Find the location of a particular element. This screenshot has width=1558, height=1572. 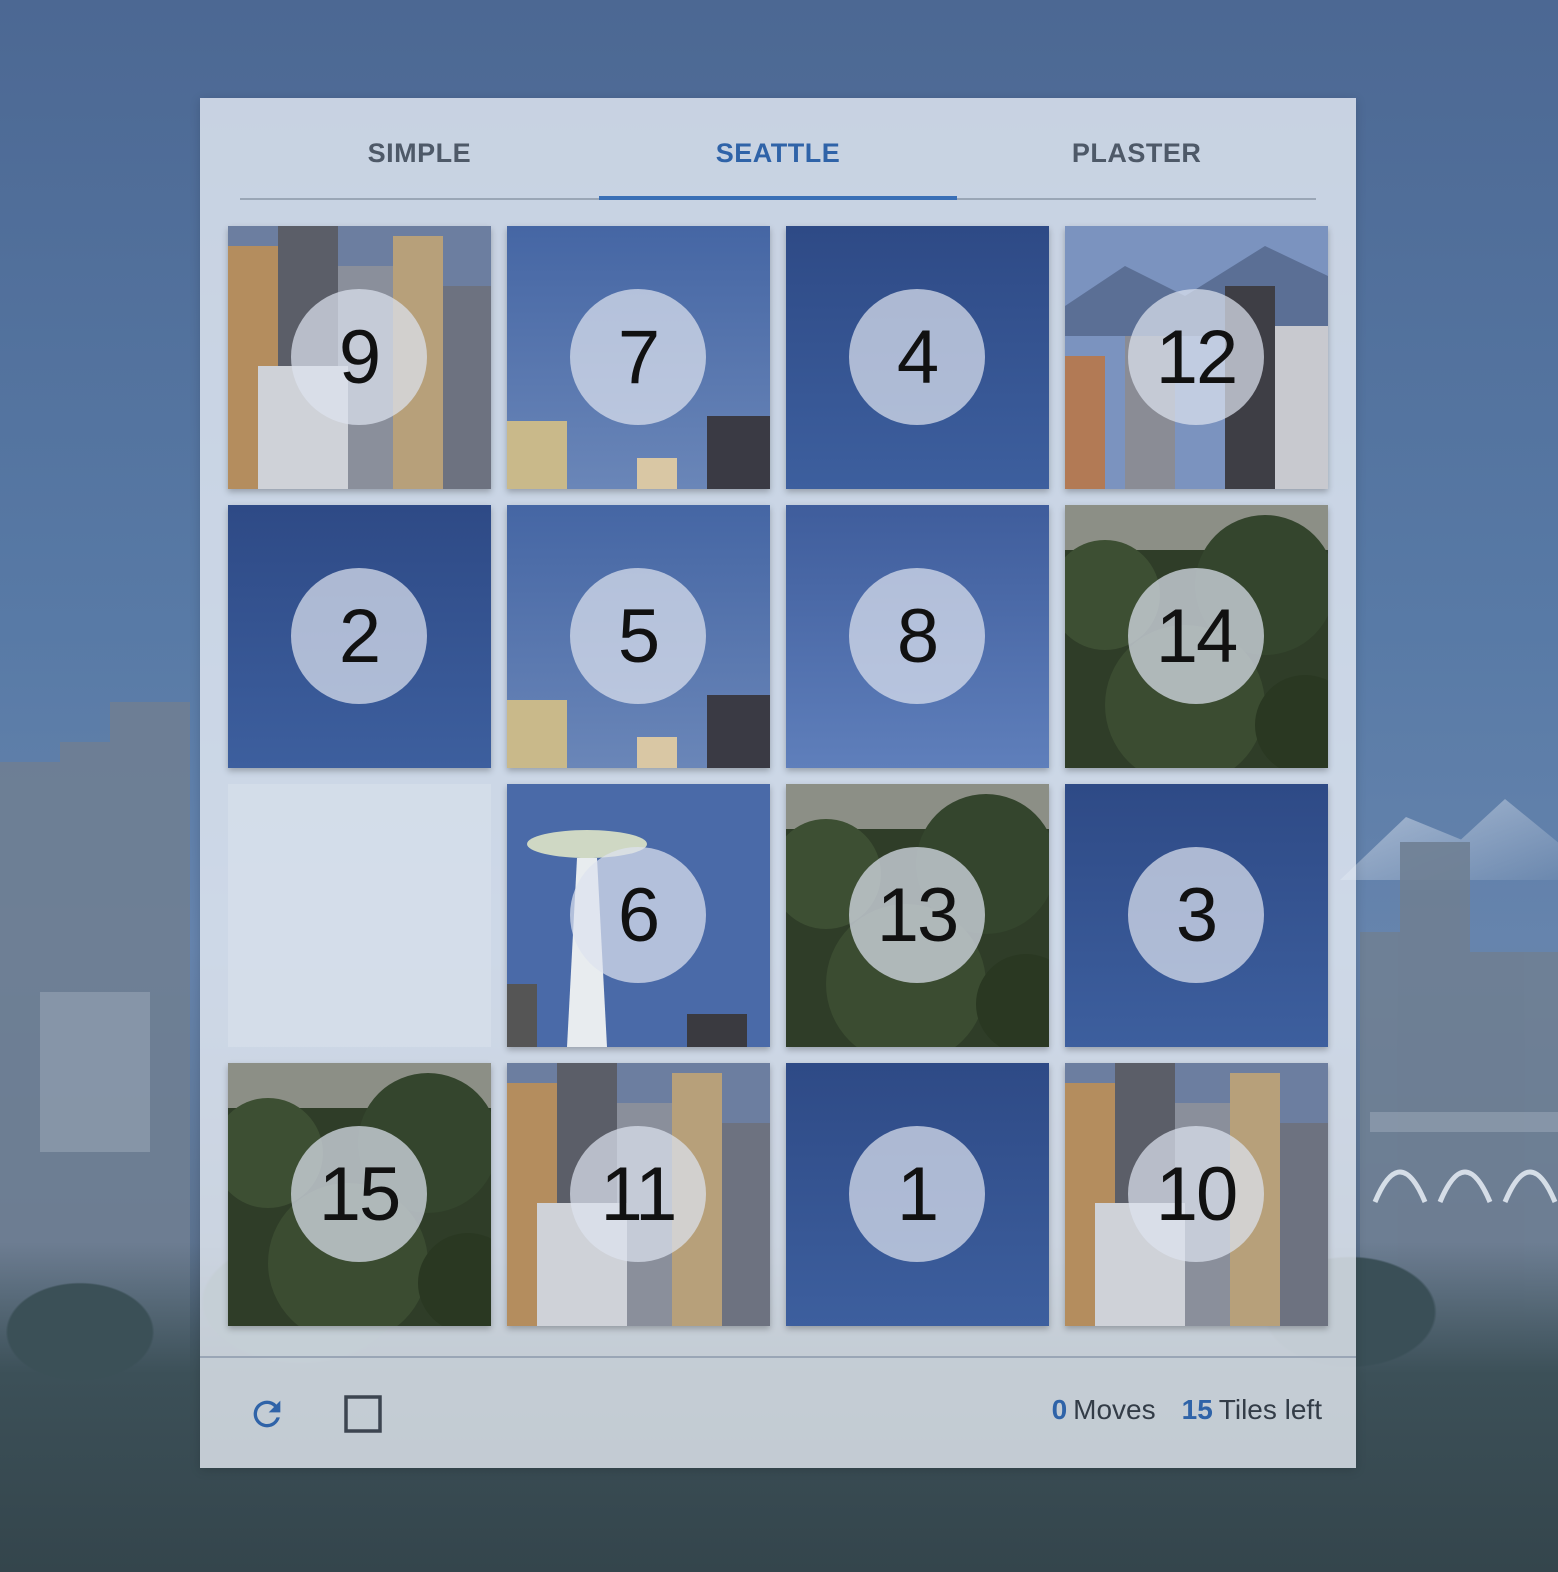

puzzle-tile-13: 13 is located at coordinates (917, 915).